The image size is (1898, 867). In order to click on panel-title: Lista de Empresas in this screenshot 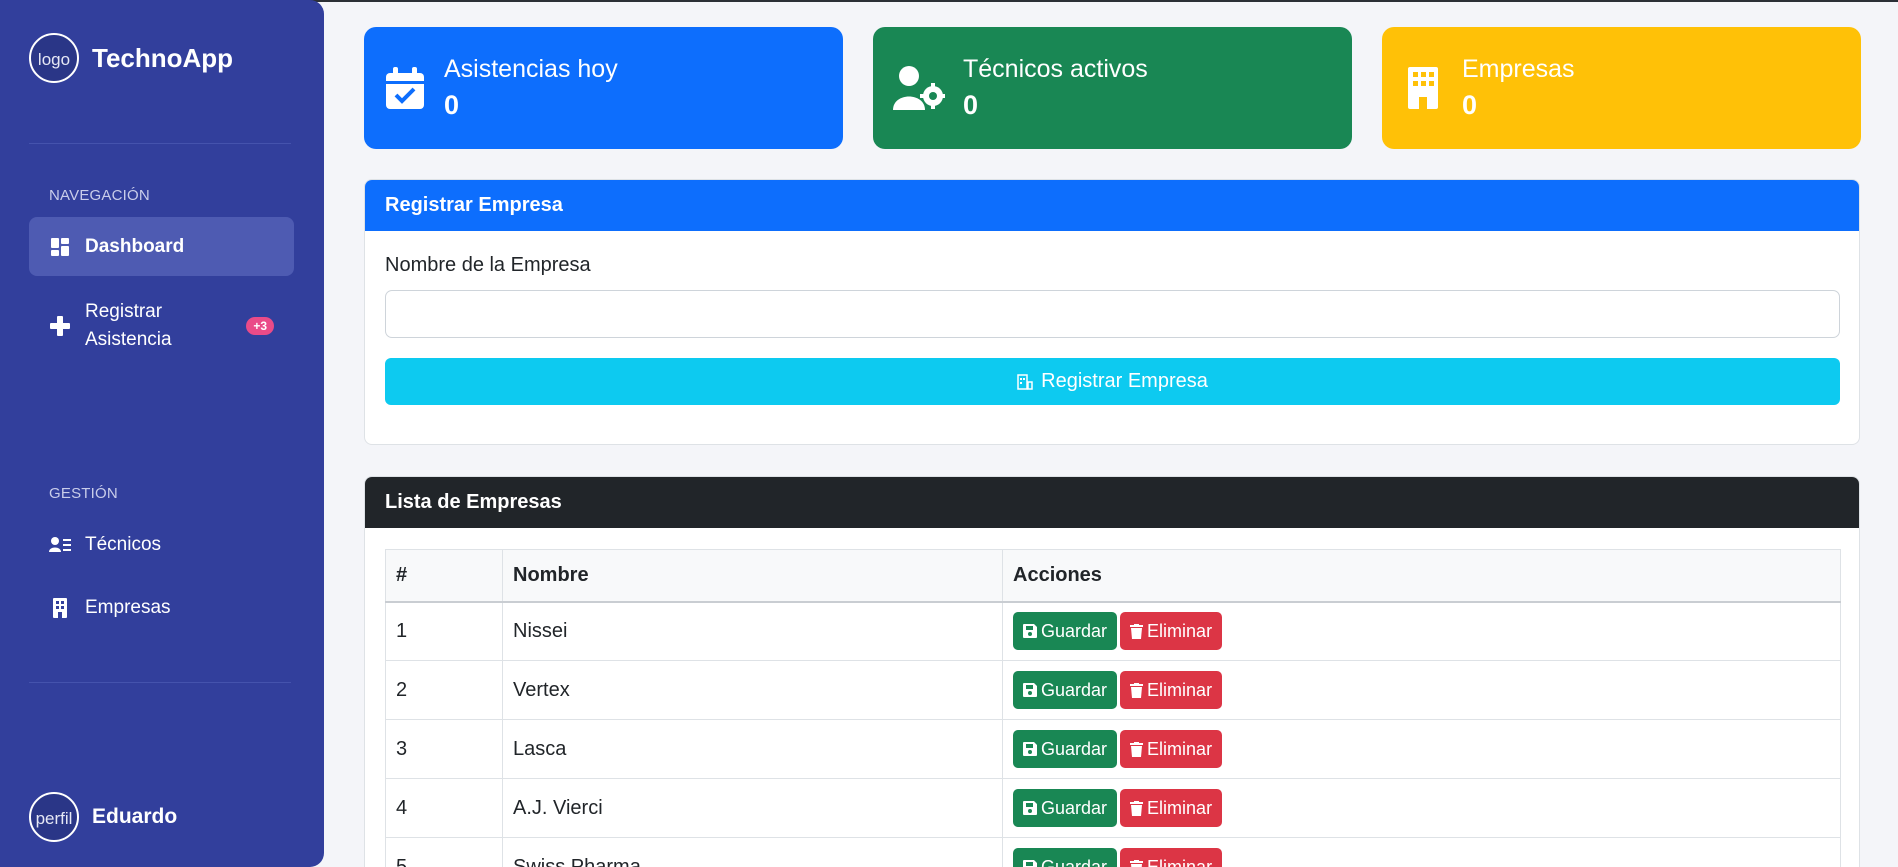, I will do `click(1112, 502)`.